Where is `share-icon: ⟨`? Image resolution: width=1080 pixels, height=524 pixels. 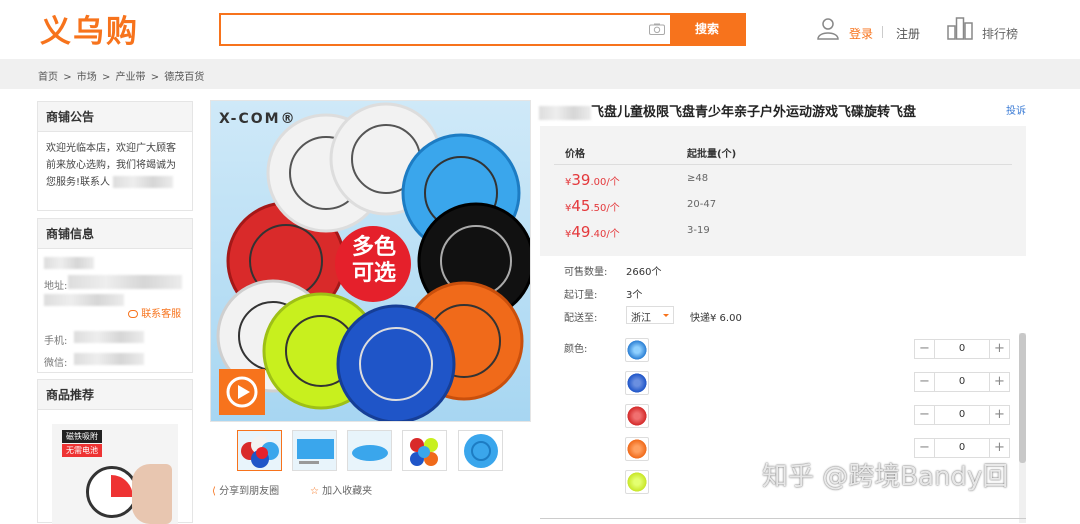
share-icon: ⟨ is located at coordinates (214, 491).